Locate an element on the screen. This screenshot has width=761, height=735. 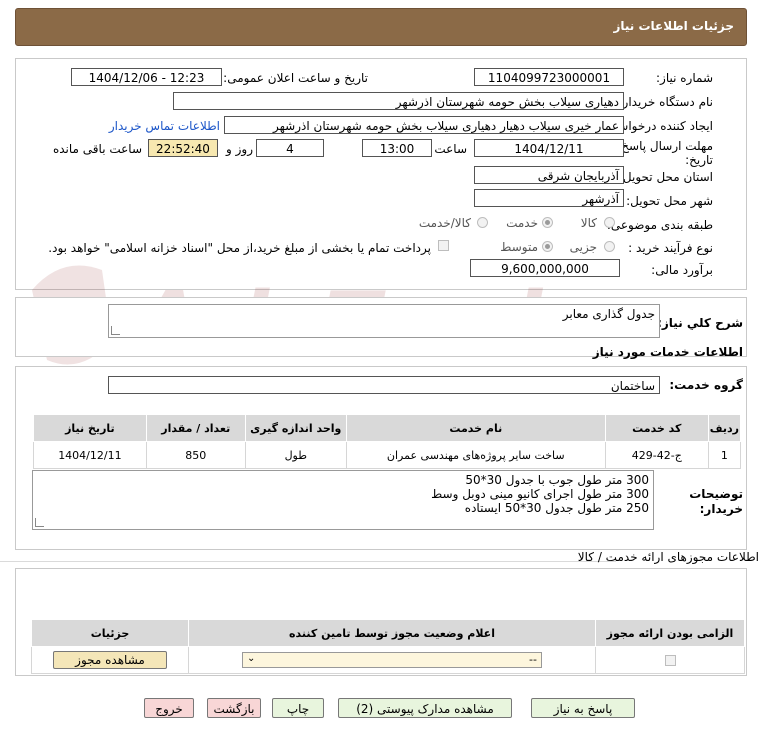
general-desc-text: جدول گذاری معابر is located at coordinates (608, 314).